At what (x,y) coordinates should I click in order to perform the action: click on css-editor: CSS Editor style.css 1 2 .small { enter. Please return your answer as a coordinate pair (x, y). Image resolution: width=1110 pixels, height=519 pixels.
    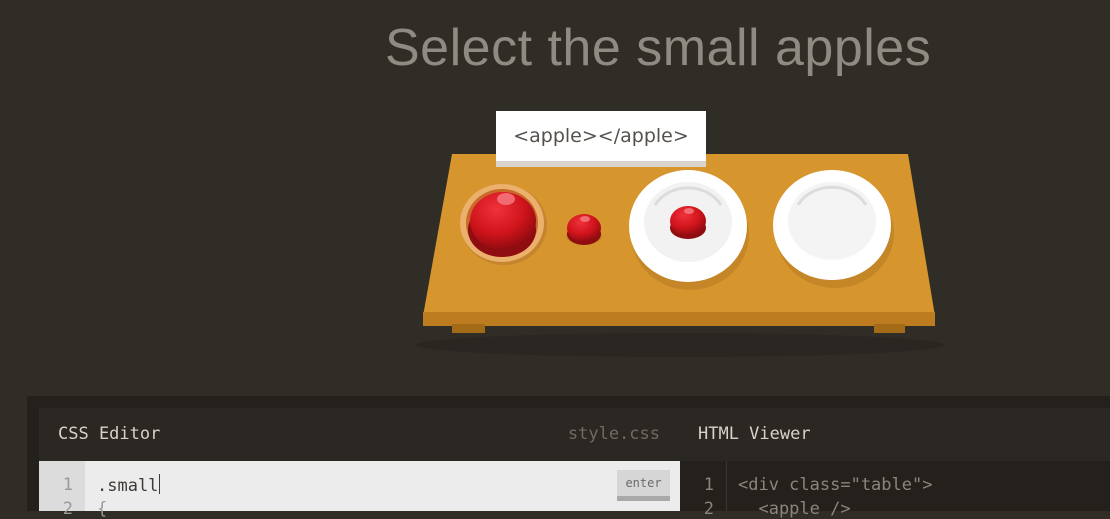
    Looking at the image, I should click on (359, 463).